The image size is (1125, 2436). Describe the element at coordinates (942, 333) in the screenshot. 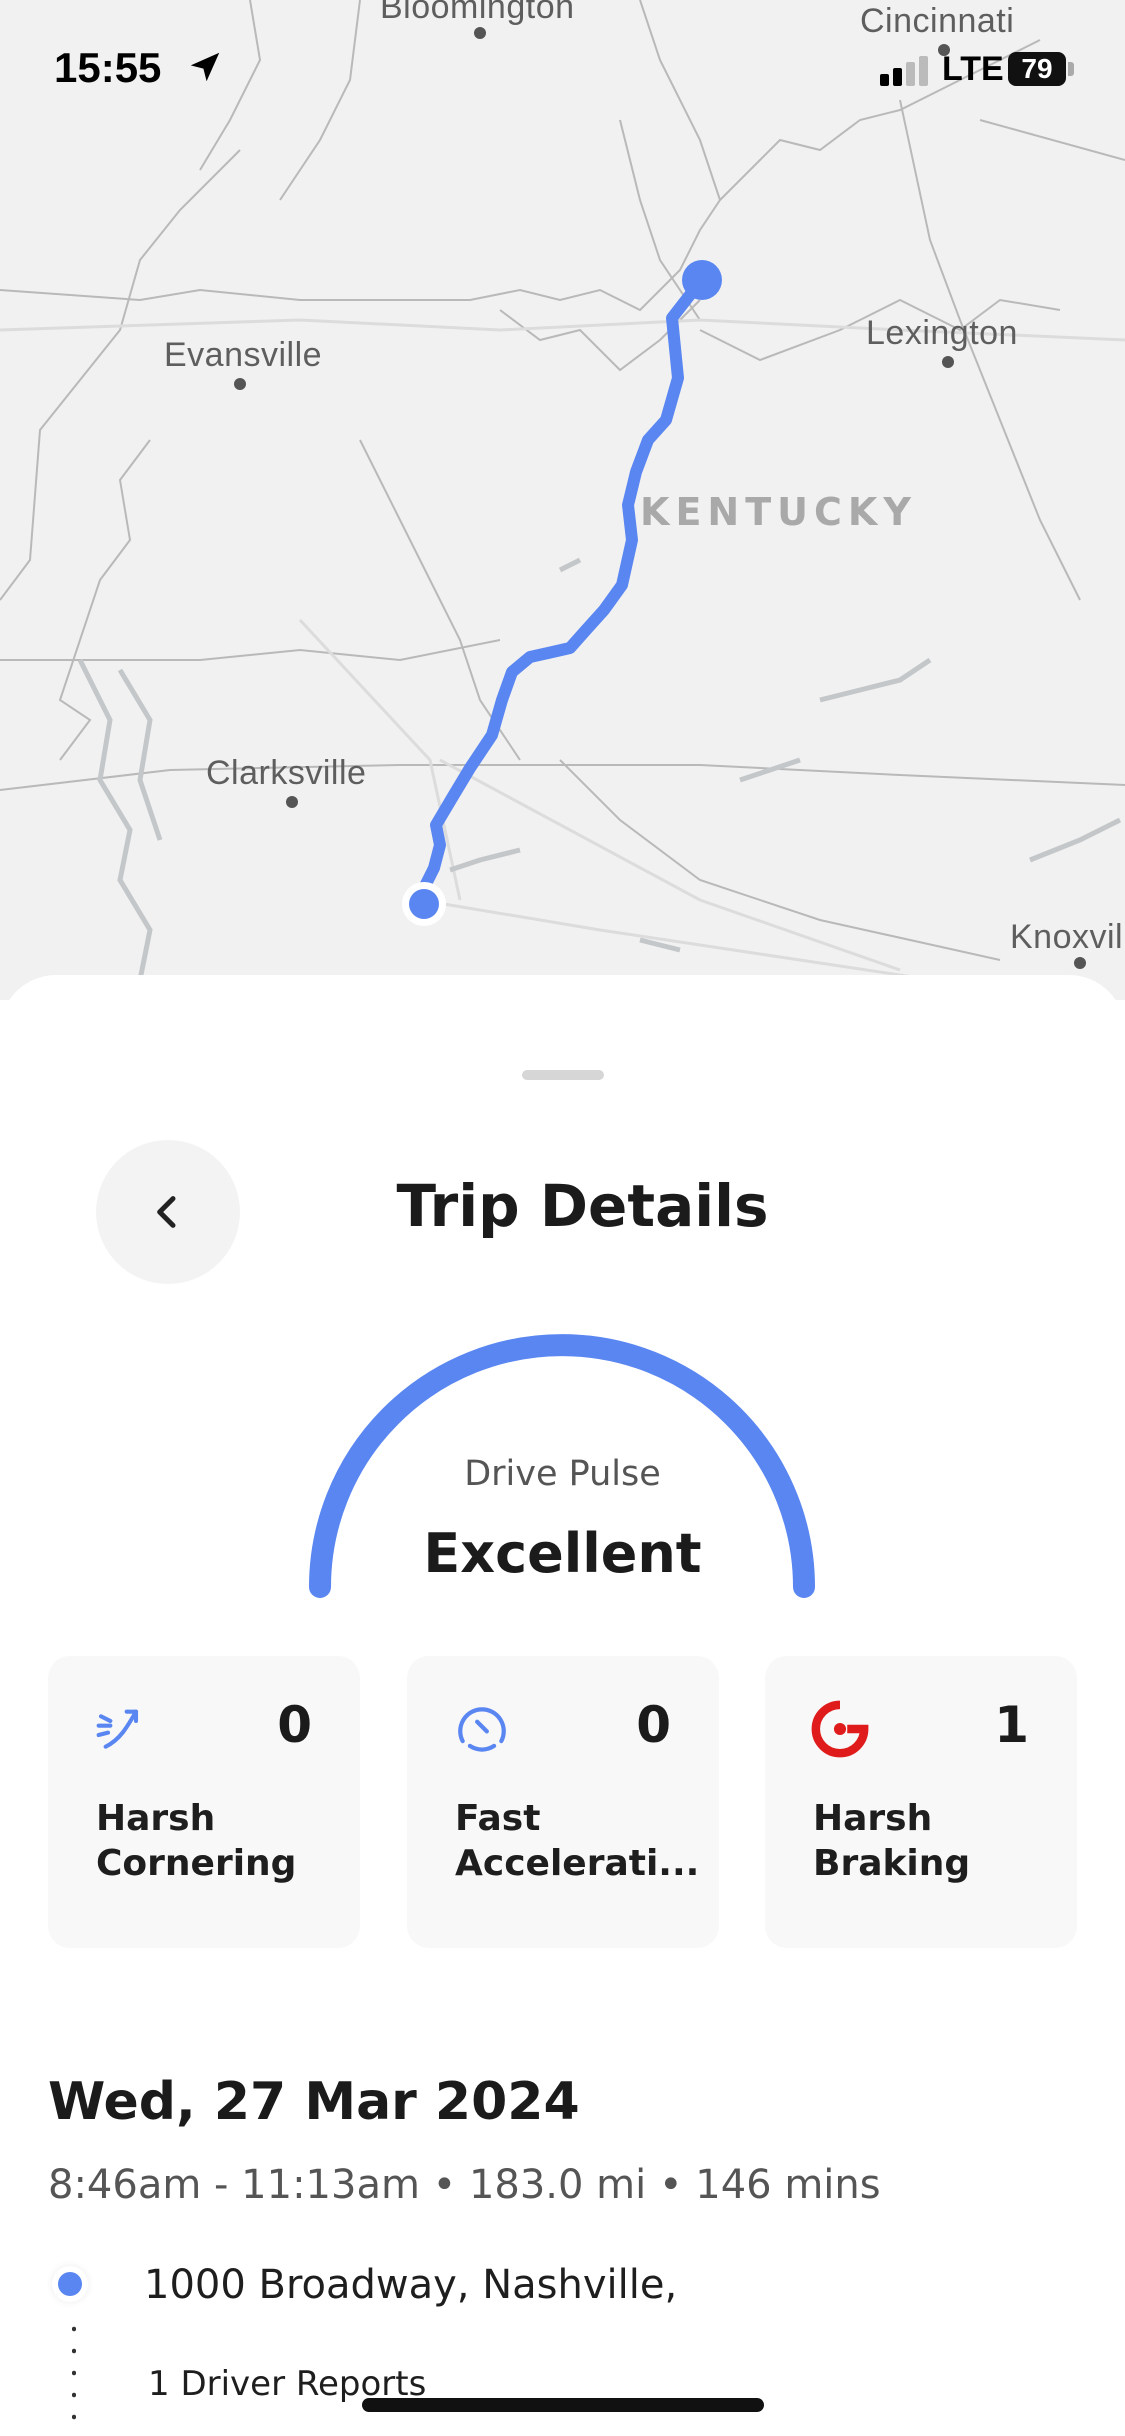

I see `city-label-lexington: Lexington` at that location.